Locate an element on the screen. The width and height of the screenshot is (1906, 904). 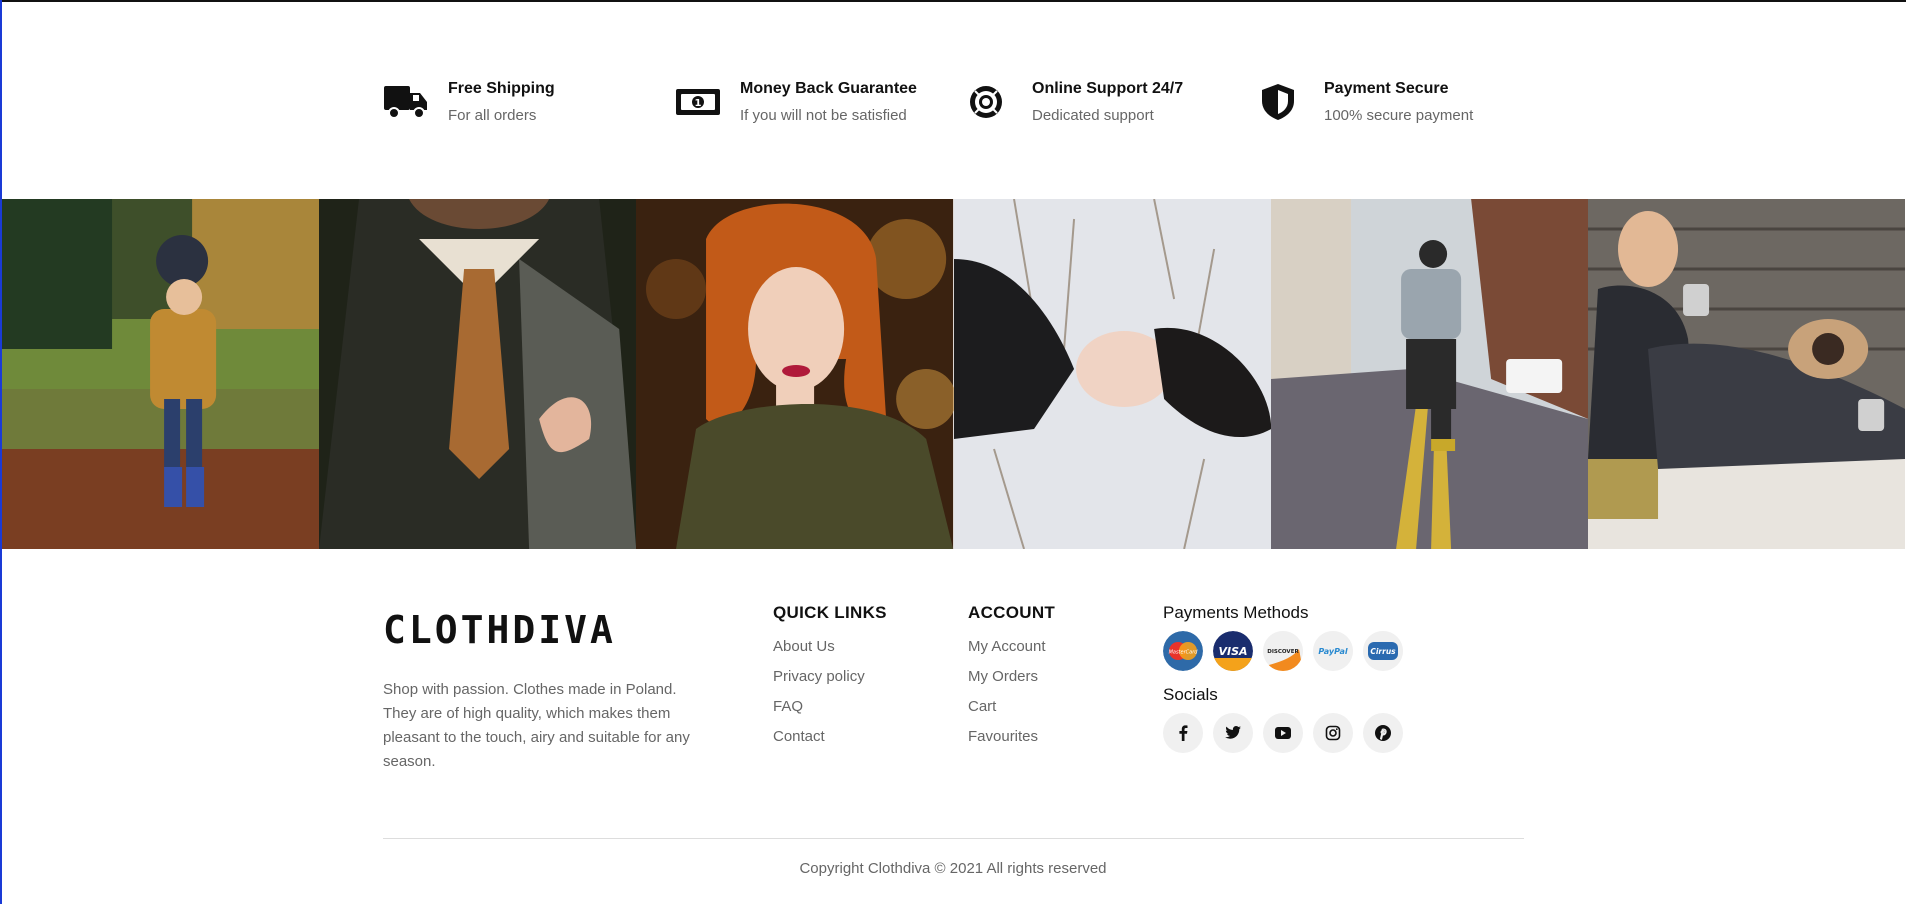
gallery-photo-redhead is located at coordinates (795, 374).